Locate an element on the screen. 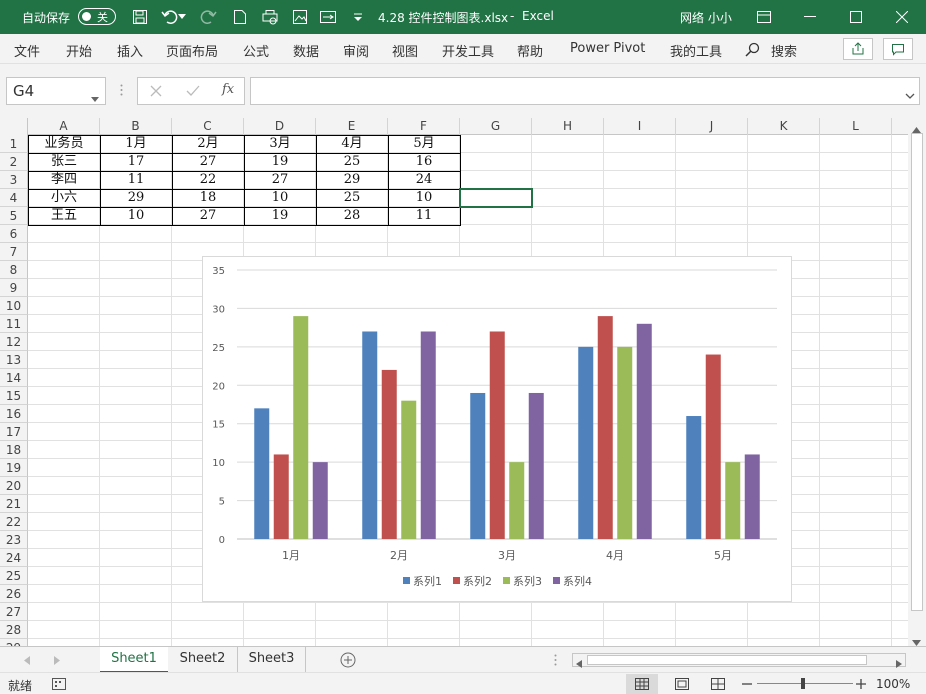 This screenshot has width=926, height=694. expand-formula-icon is located at coordinates (910, 95).